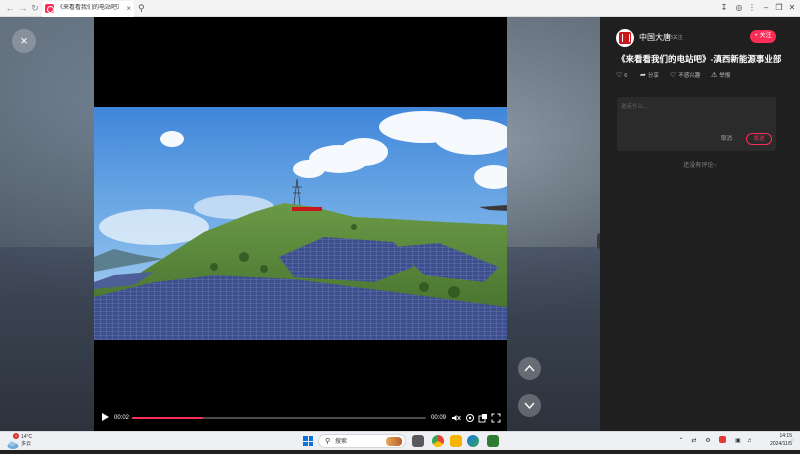 The image size is (800, 454). I want to click on chevron-up-icon, so click(529, 368).